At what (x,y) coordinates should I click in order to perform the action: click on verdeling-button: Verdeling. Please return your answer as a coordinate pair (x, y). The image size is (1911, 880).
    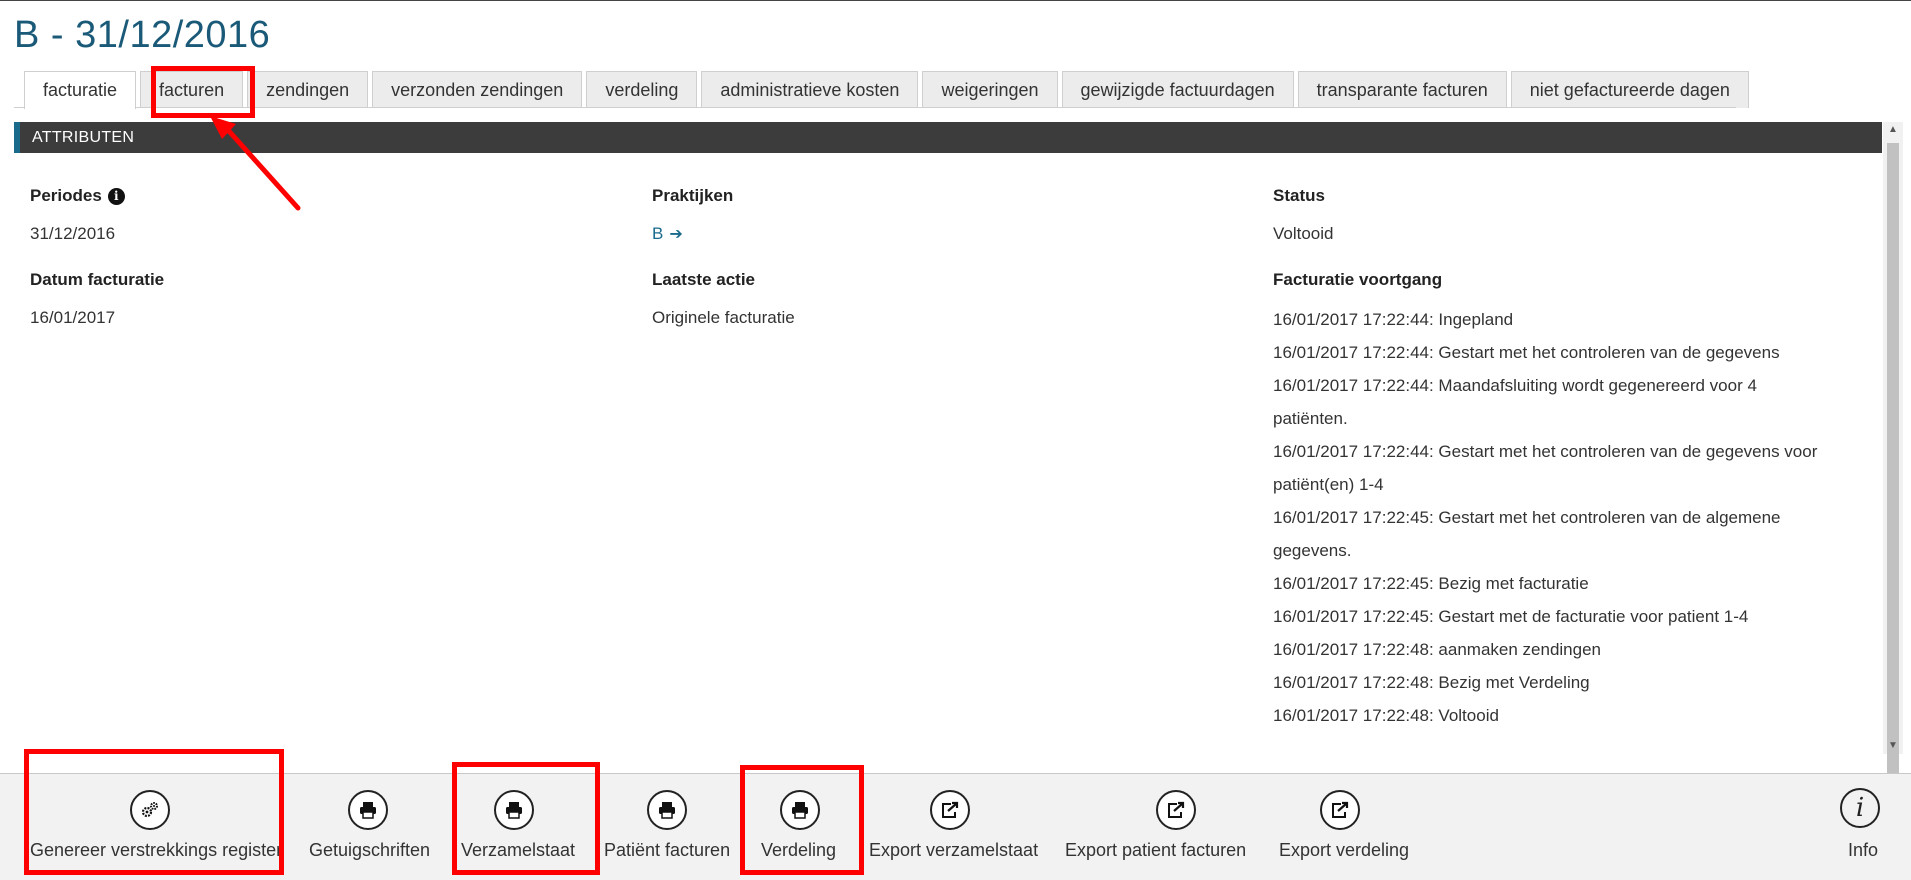
    Looking at the image, I should click on (800, 827).